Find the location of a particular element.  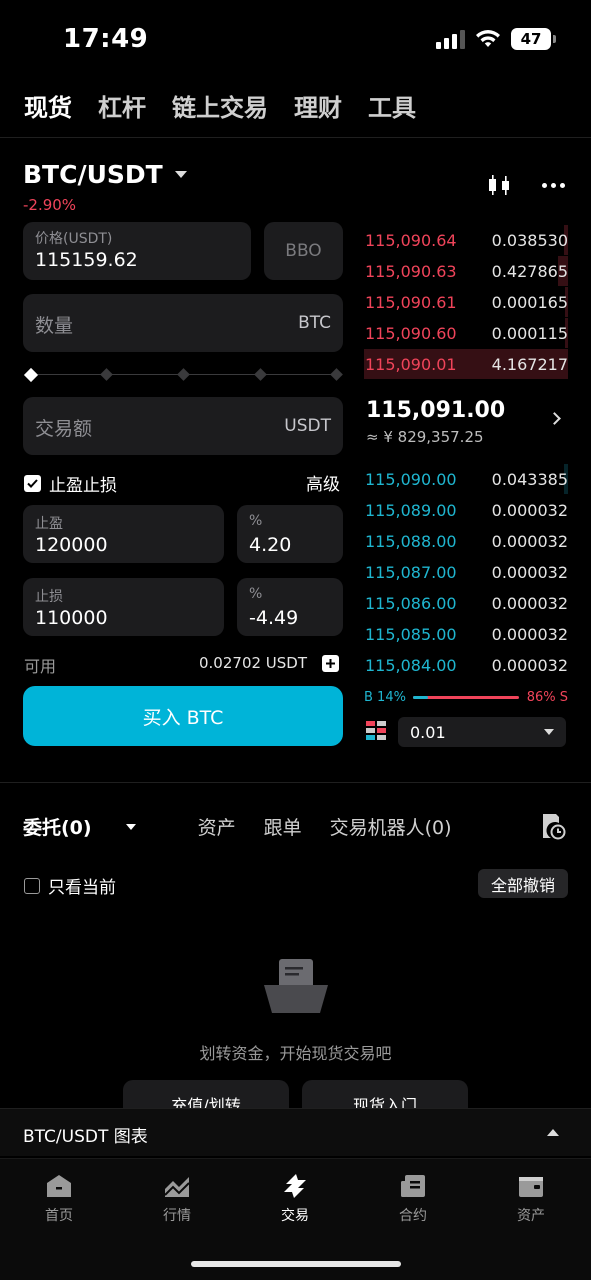

bottom-nav-trade: 交易 is located at coordinates (295, 1199).